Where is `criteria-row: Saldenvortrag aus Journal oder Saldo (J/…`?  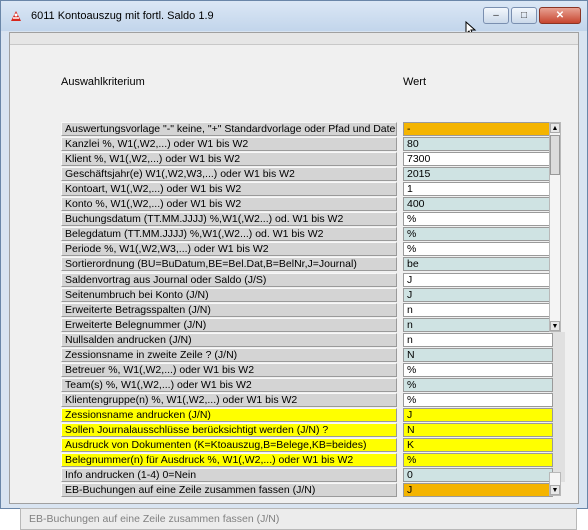 criteria-row: Saldenvortrag aus Journal oder Saldo (J/… is located at coordinates (307, 279).